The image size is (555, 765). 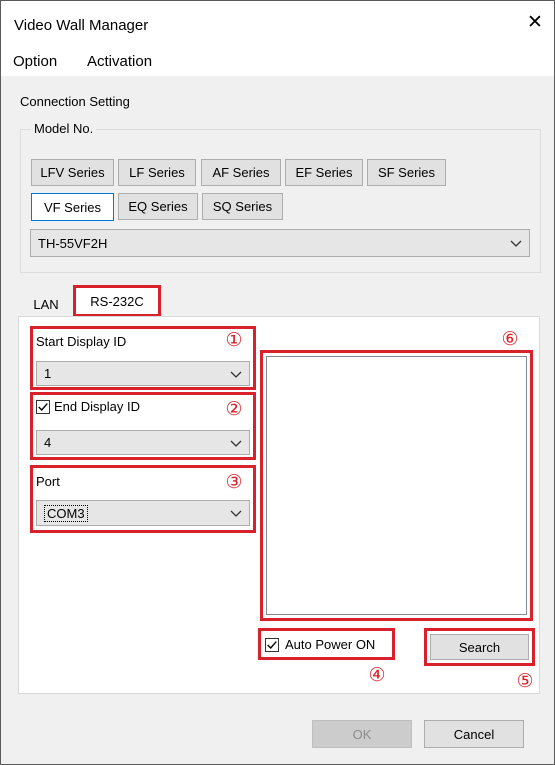 What do you see at coordinates (362, 734) in the screenshot?
I see `ok-button: OK` at bounding box center [362, 734].